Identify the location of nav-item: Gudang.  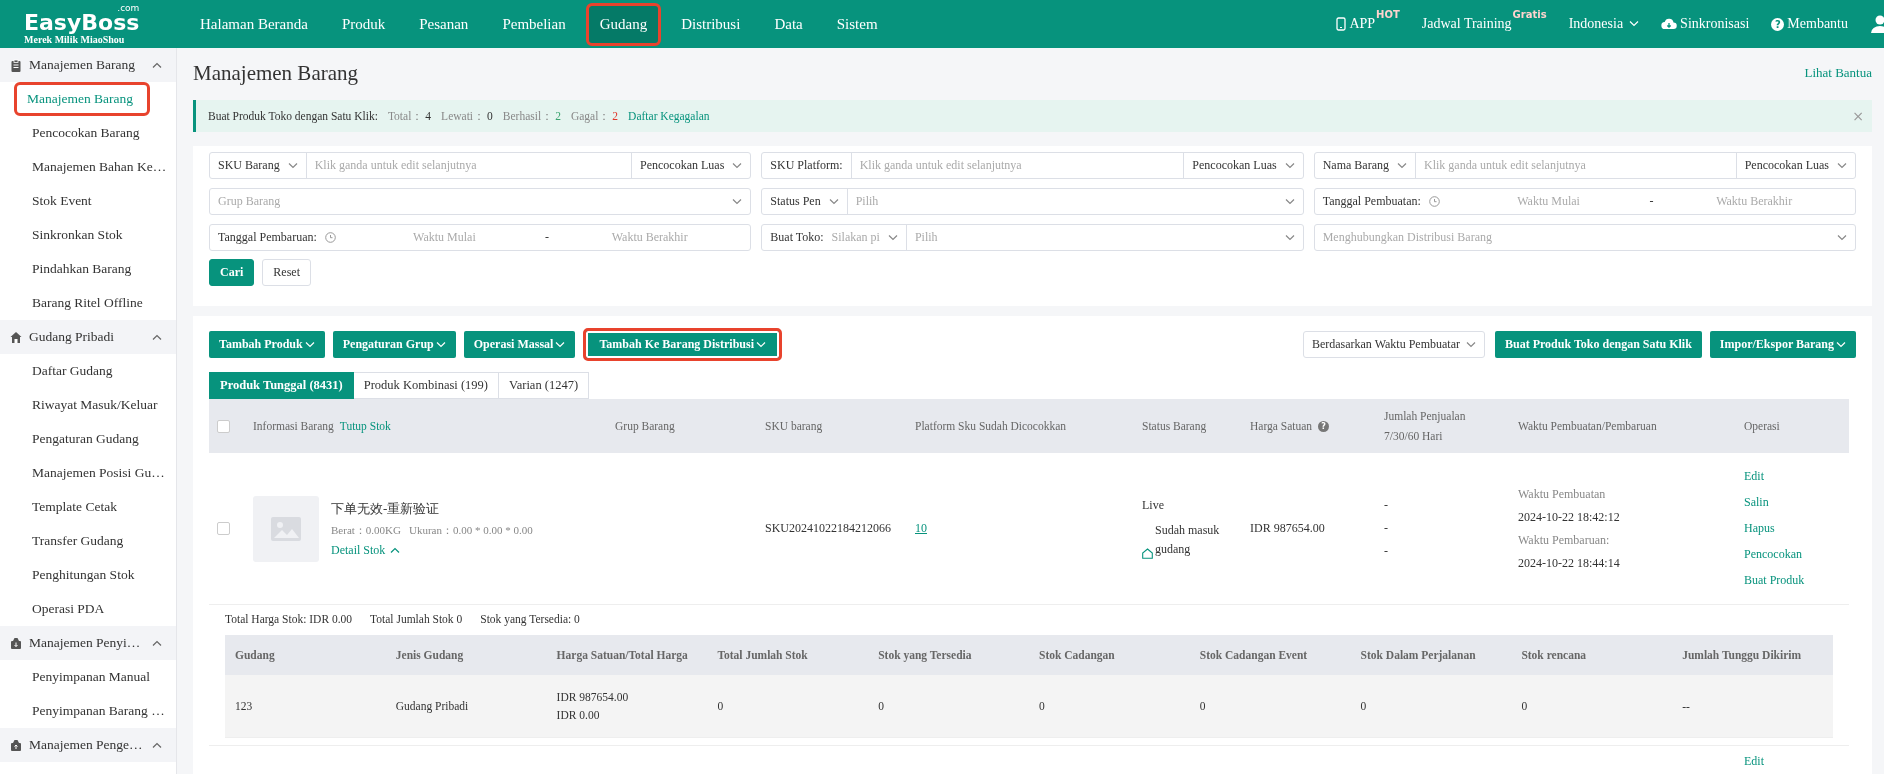
(623, 24).